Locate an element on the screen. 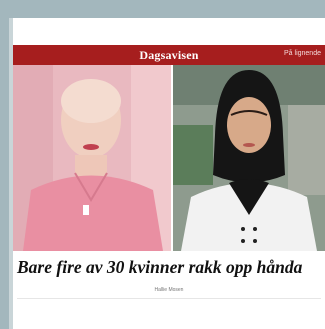 This screenshot has height=329, width=325. article-byline: Hallie Mosen is located at coordinates (169, 290).